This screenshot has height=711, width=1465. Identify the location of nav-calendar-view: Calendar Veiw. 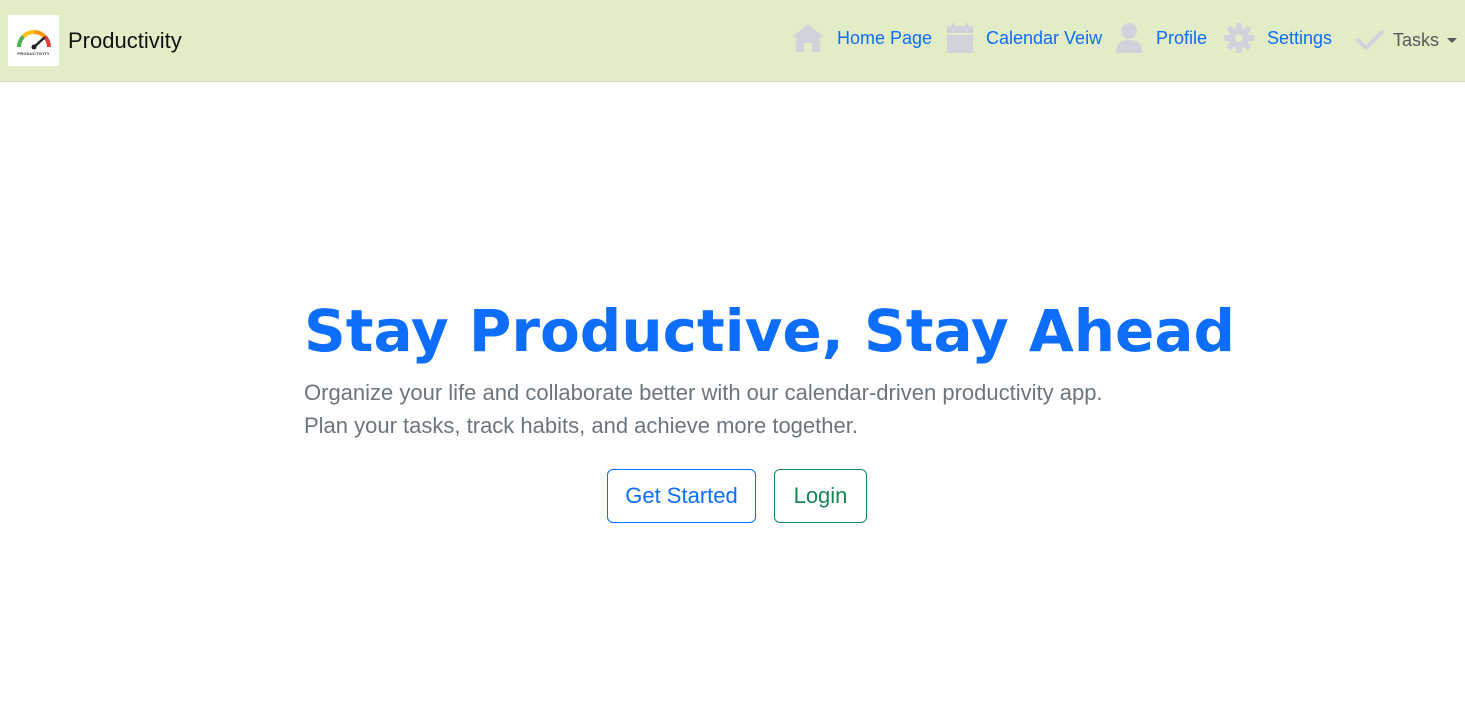
(1024, 38).